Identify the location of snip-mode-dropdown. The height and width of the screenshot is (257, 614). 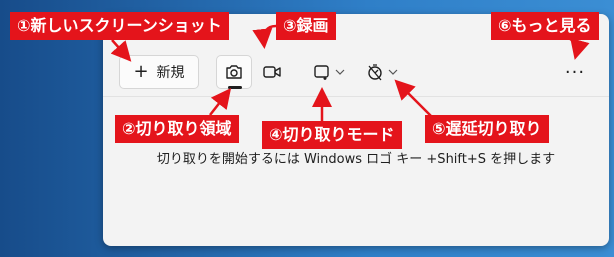
(329, 72).